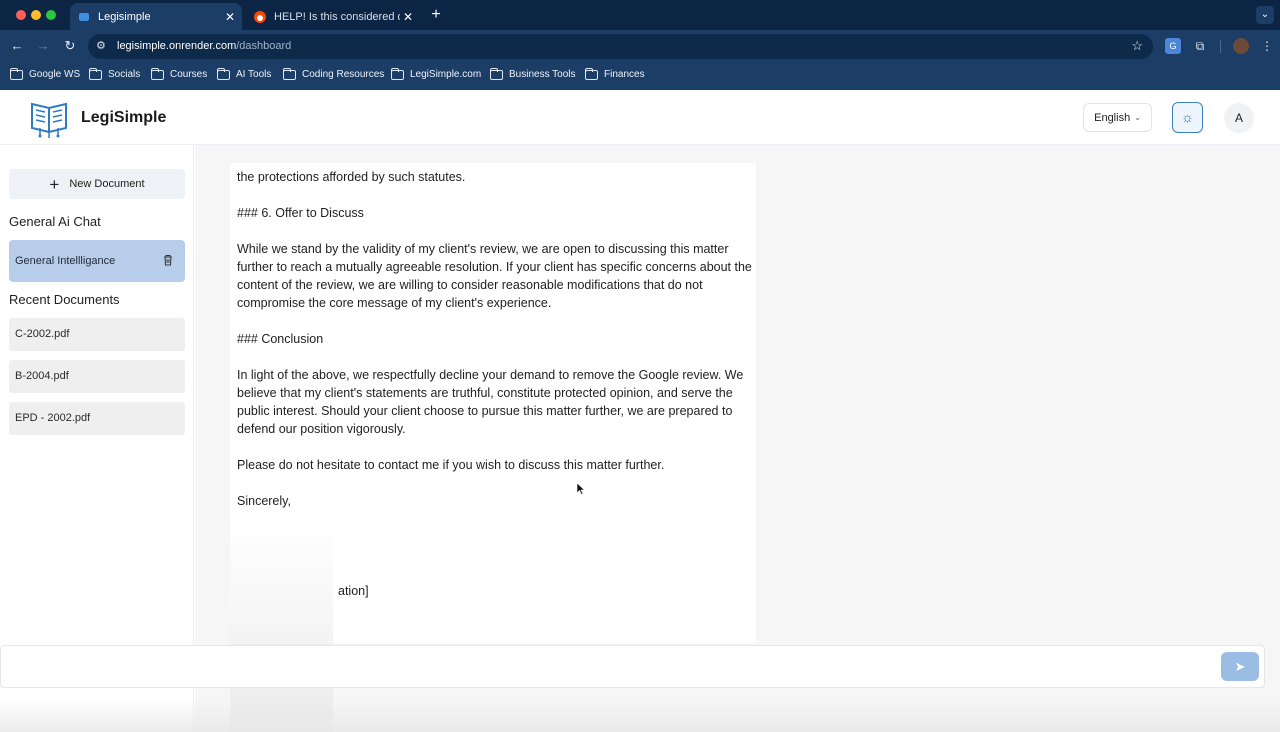  I want to click on tab-legisimple: Legisimple ✕, so click(156, 16).